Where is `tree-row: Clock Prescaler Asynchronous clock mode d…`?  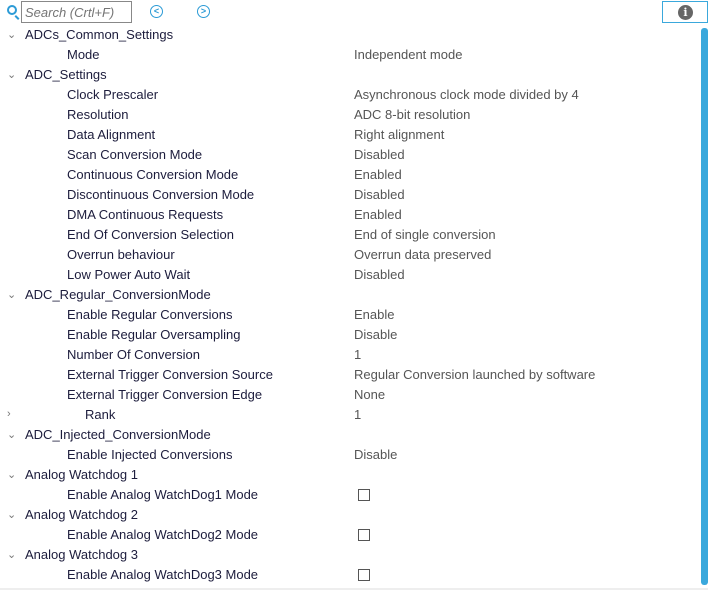
tree-row: Clock Prescaler Asynchronous clock mode d… is located at coordinates (350, 95).